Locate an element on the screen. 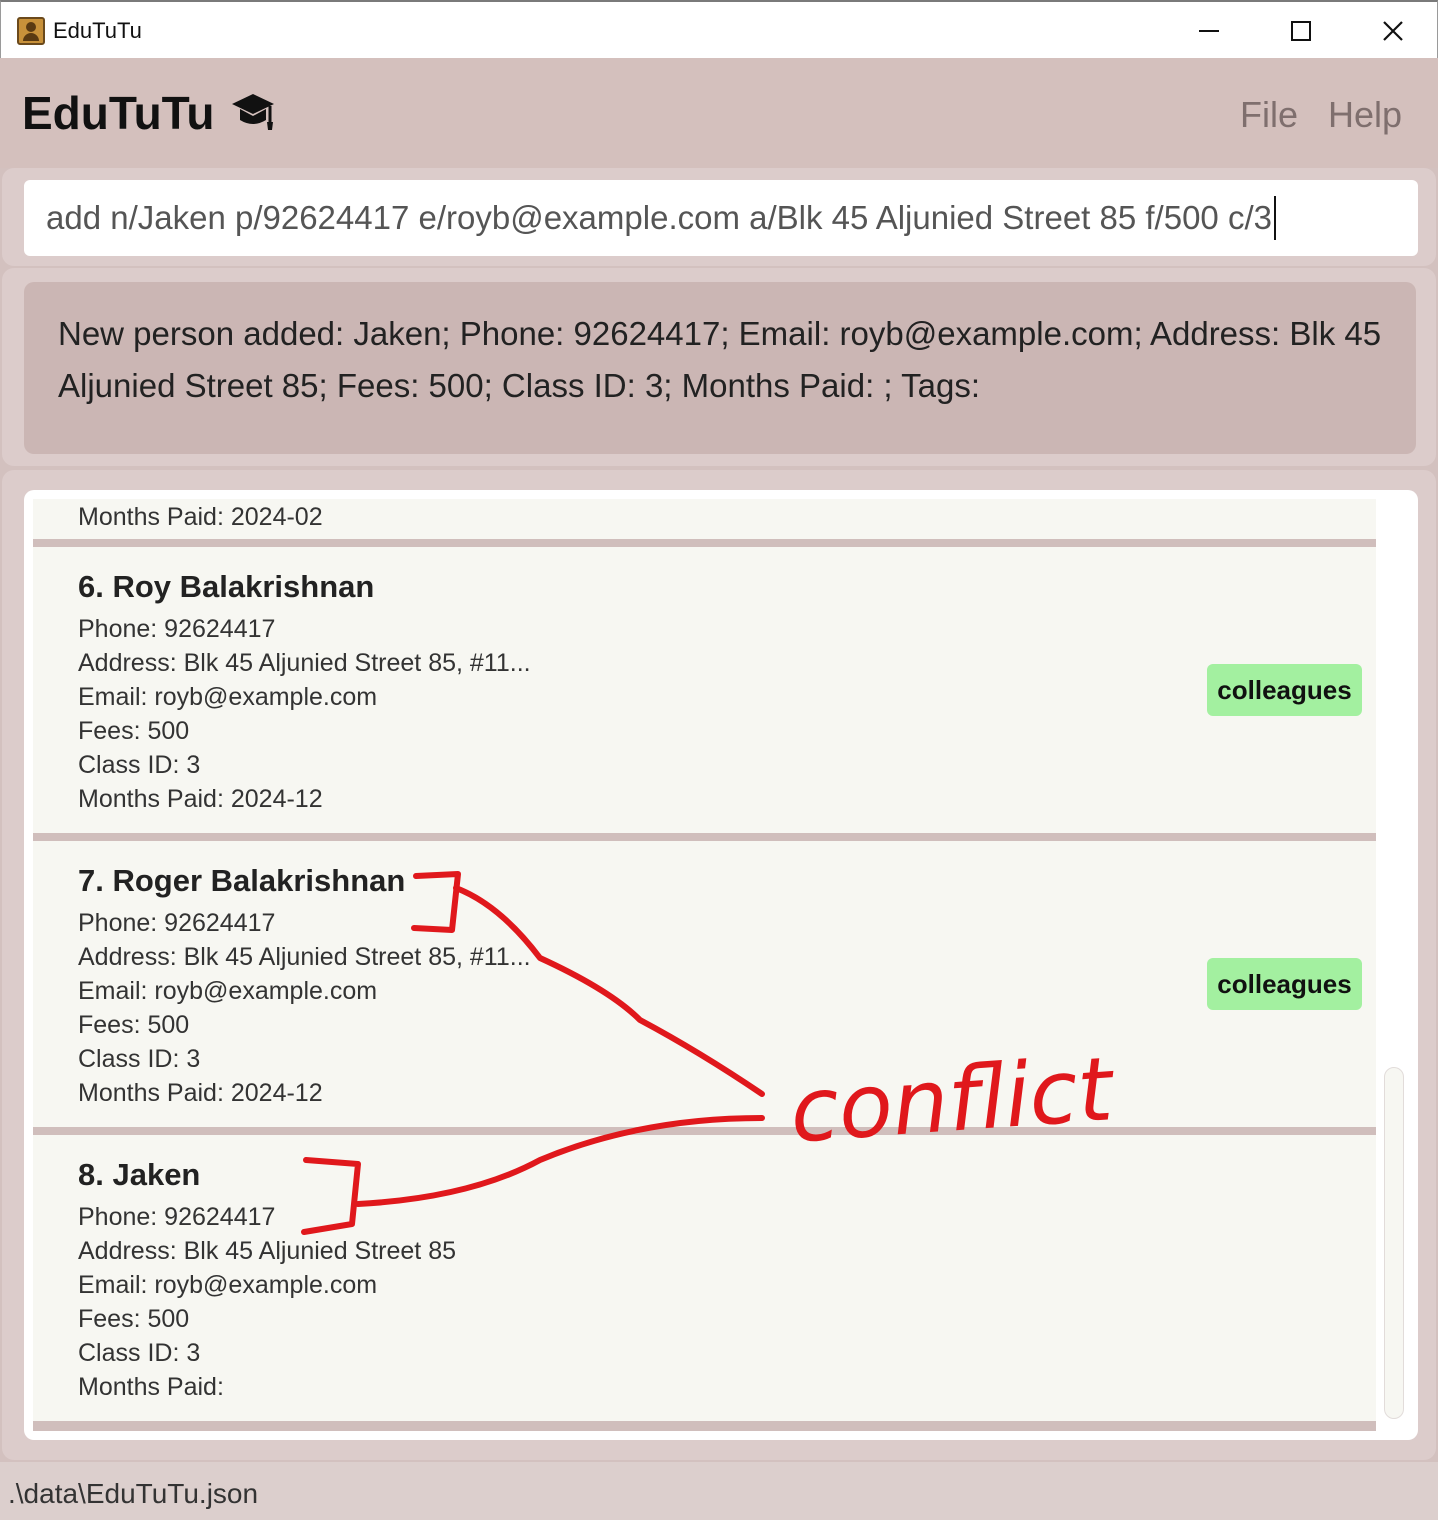 Image resolution: width=1438 pixels, height=1520 pixels. close-icon is located at coordinates (1393, 31).